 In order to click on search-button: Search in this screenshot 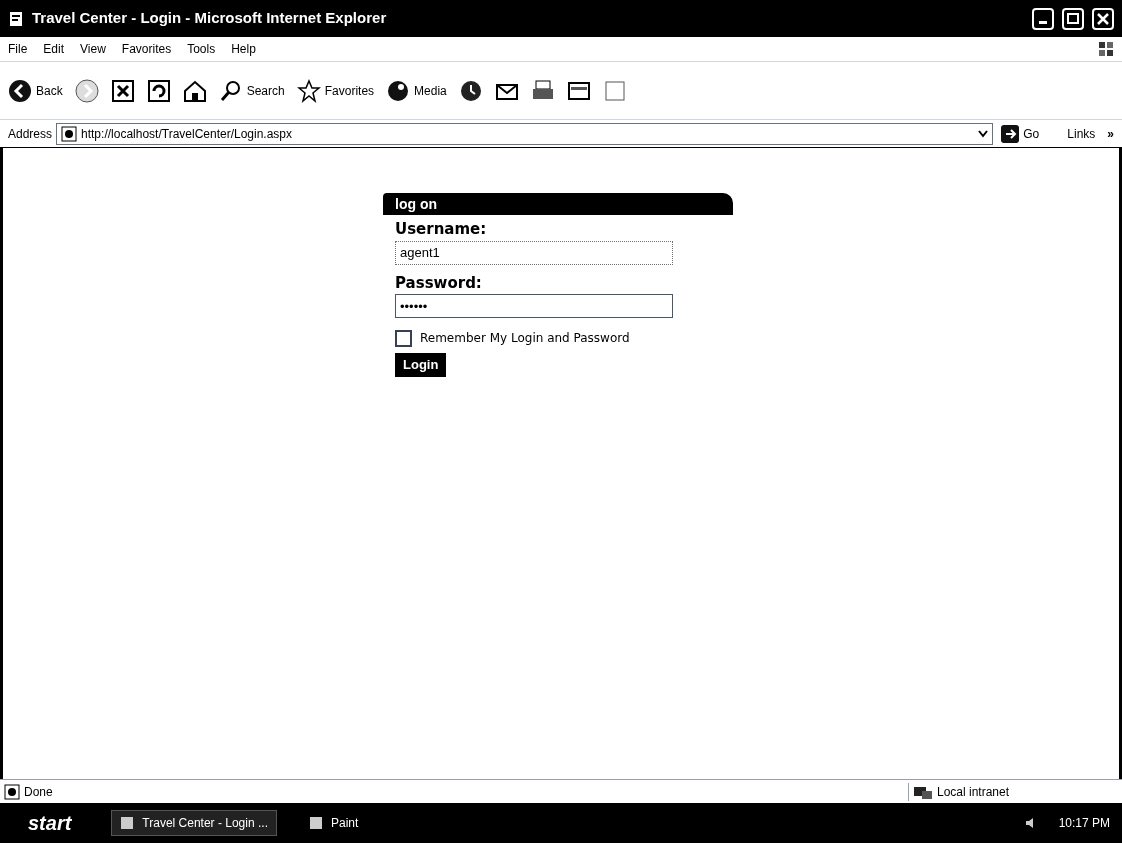, I will do `click(251, 90)`.